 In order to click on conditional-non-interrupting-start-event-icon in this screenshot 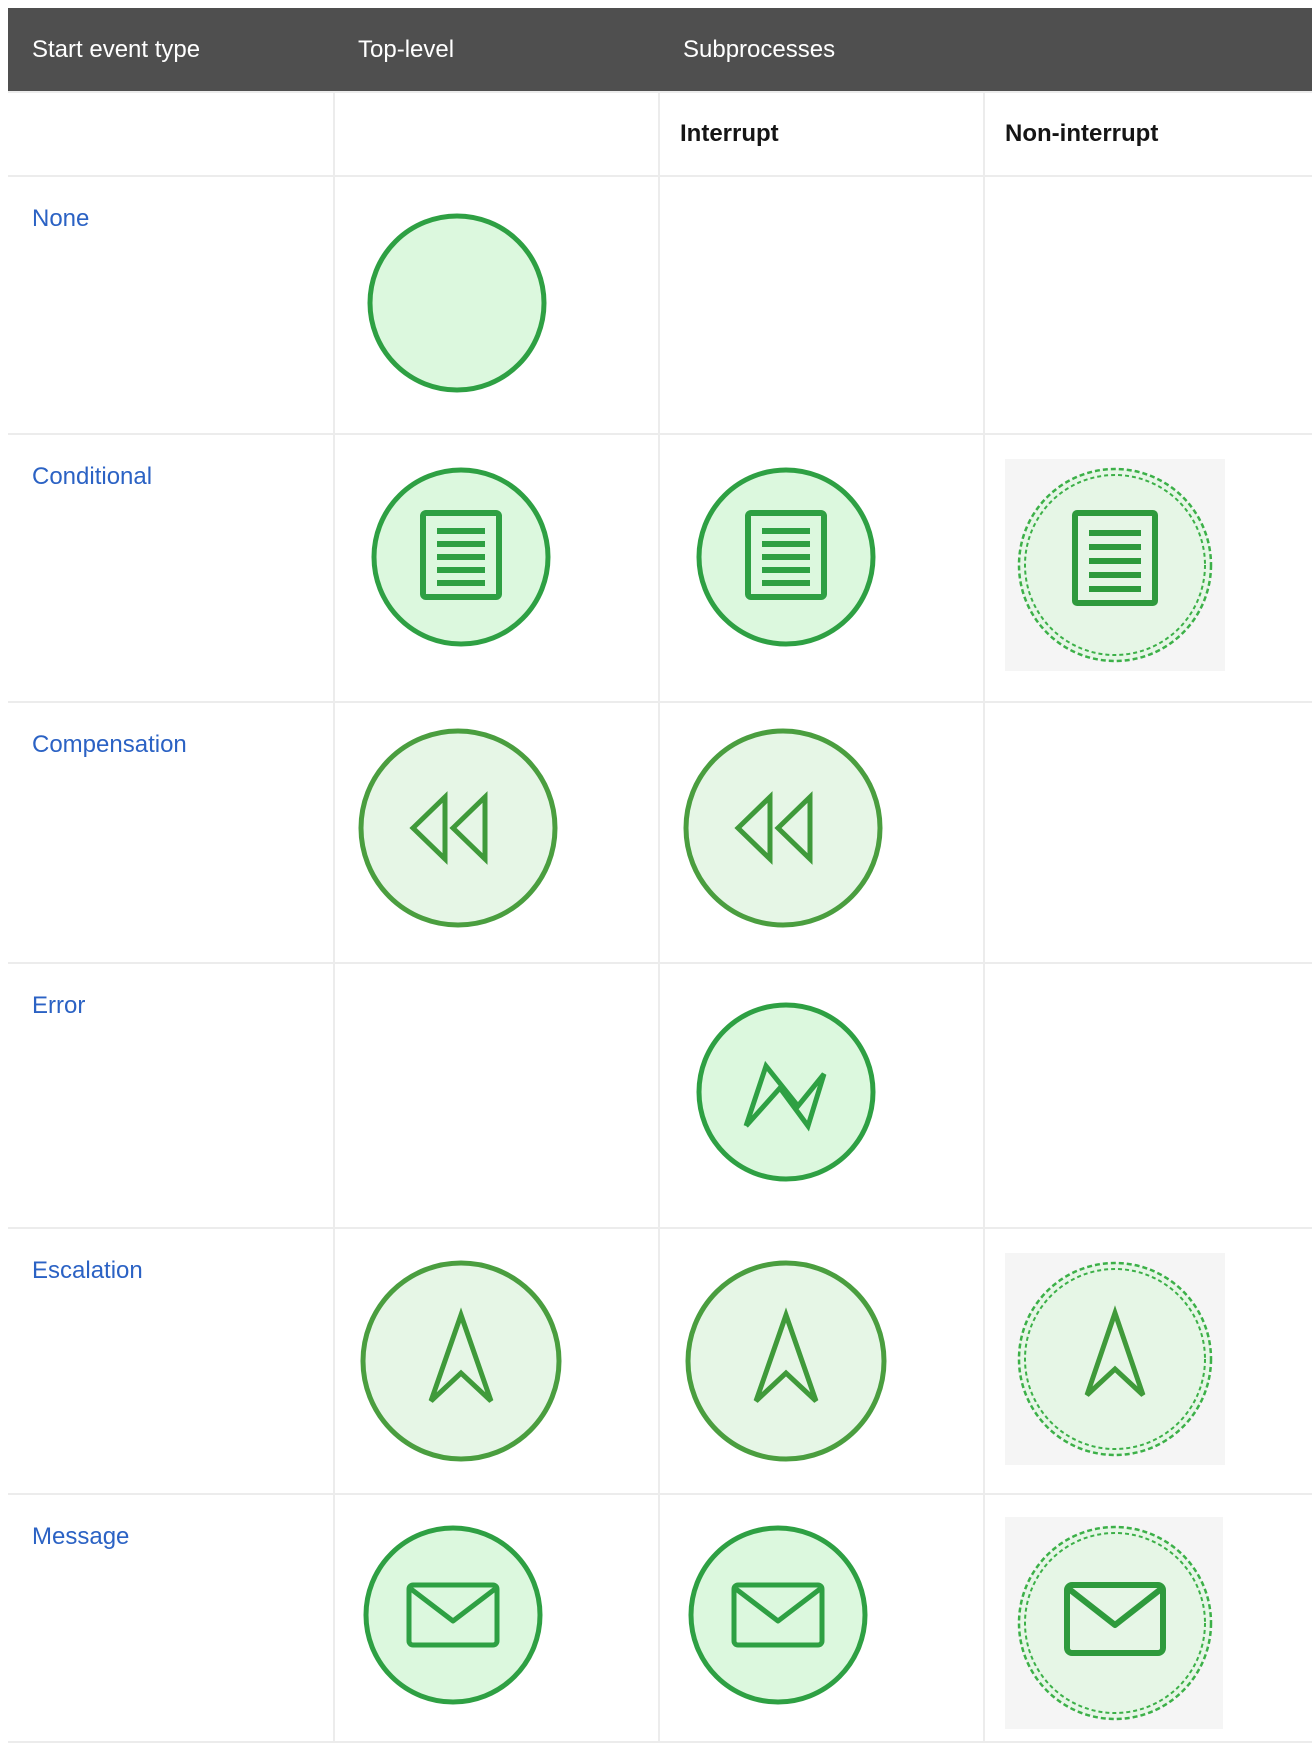, I will do `click(1115, 565)`.